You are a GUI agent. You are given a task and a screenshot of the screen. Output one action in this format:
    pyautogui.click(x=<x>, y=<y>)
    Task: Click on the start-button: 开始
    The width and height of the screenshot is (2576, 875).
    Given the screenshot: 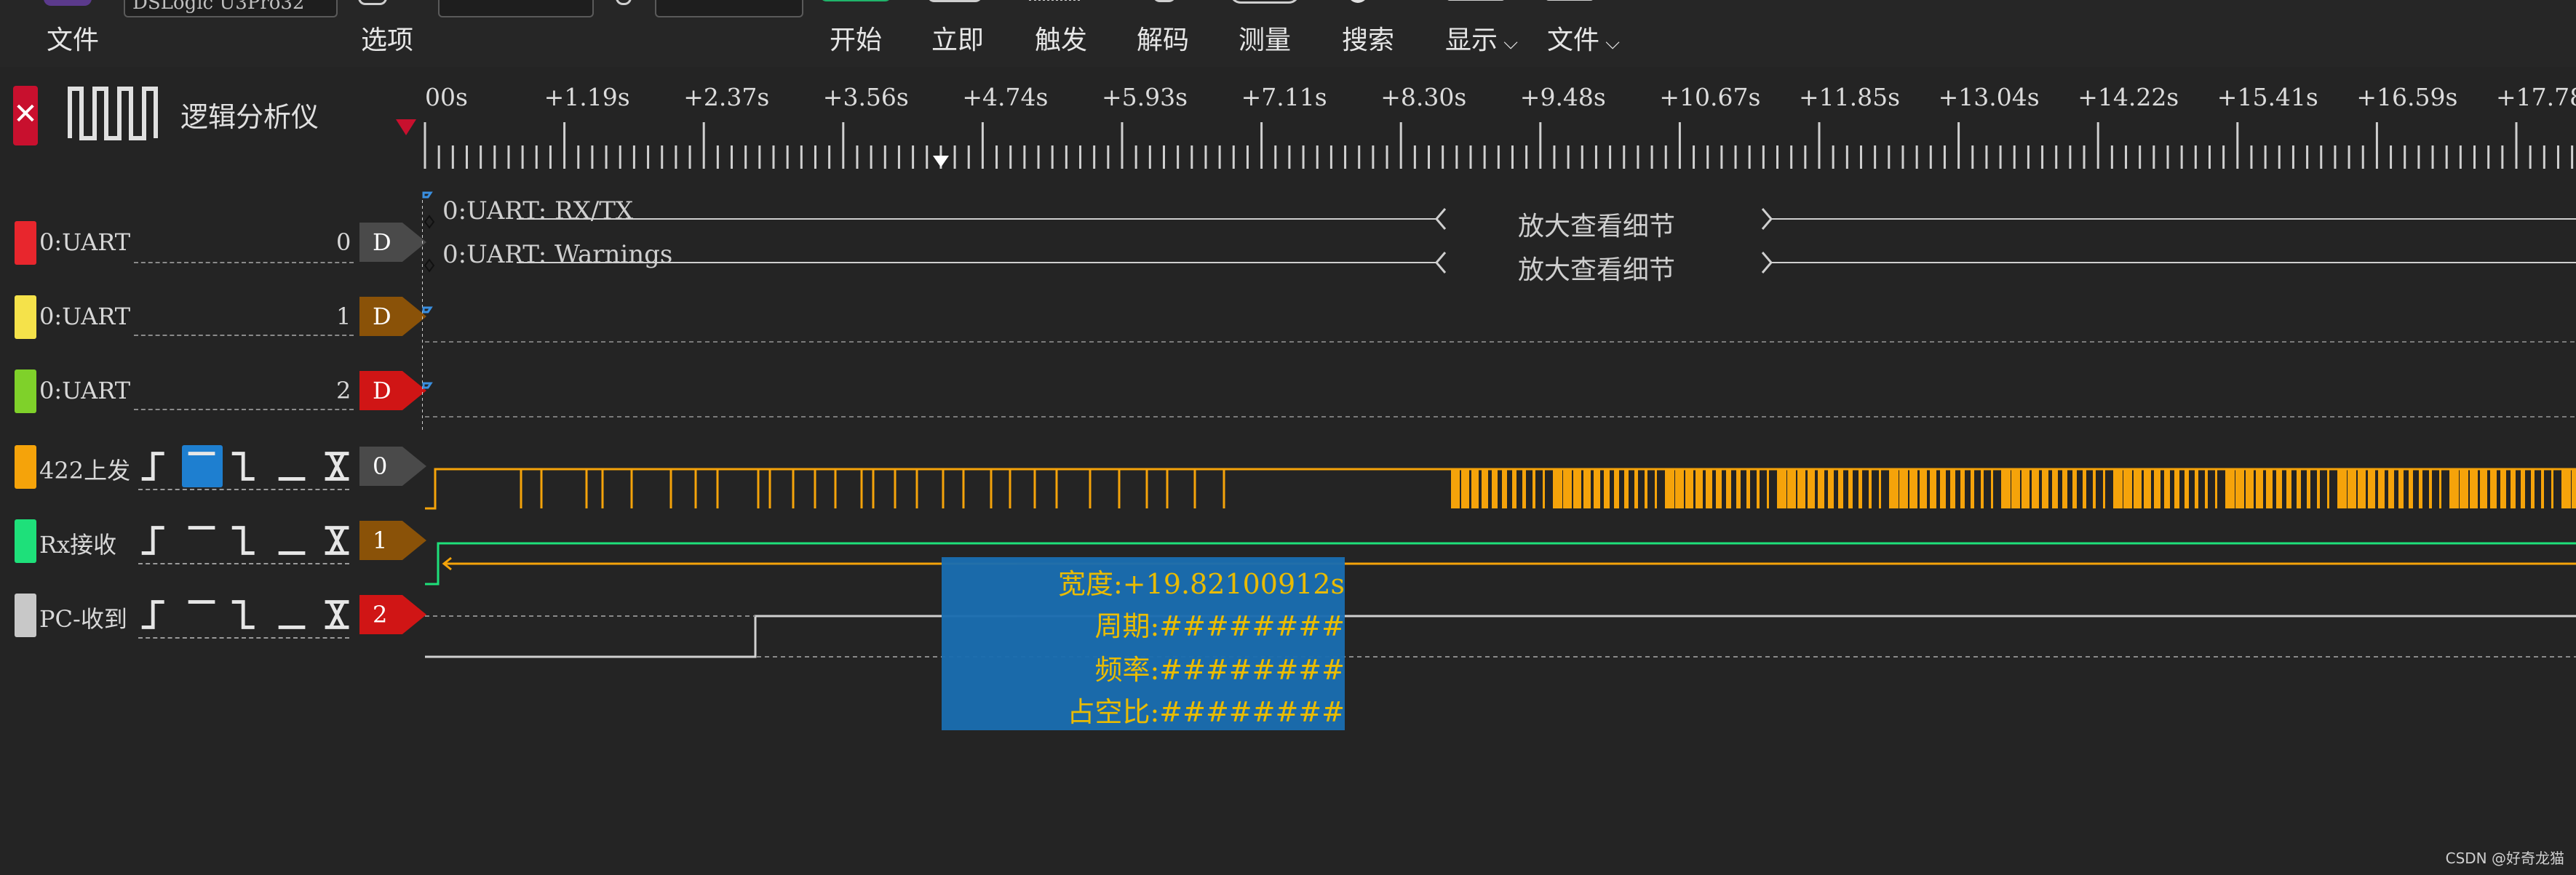 What is the action you would take?
    pyautogui.click(x=856, y=38)
    